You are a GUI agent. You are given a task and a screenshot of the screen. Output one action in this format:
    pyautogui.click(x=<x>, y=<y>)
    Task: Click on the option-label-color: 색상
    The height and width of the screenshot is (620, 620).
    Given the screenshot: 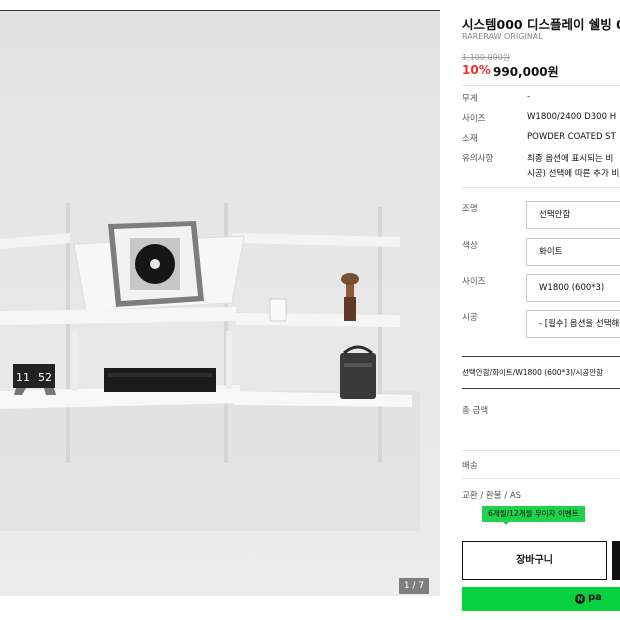 What is the action you would take?
    pyautogui.click(x=470, y=246)
    